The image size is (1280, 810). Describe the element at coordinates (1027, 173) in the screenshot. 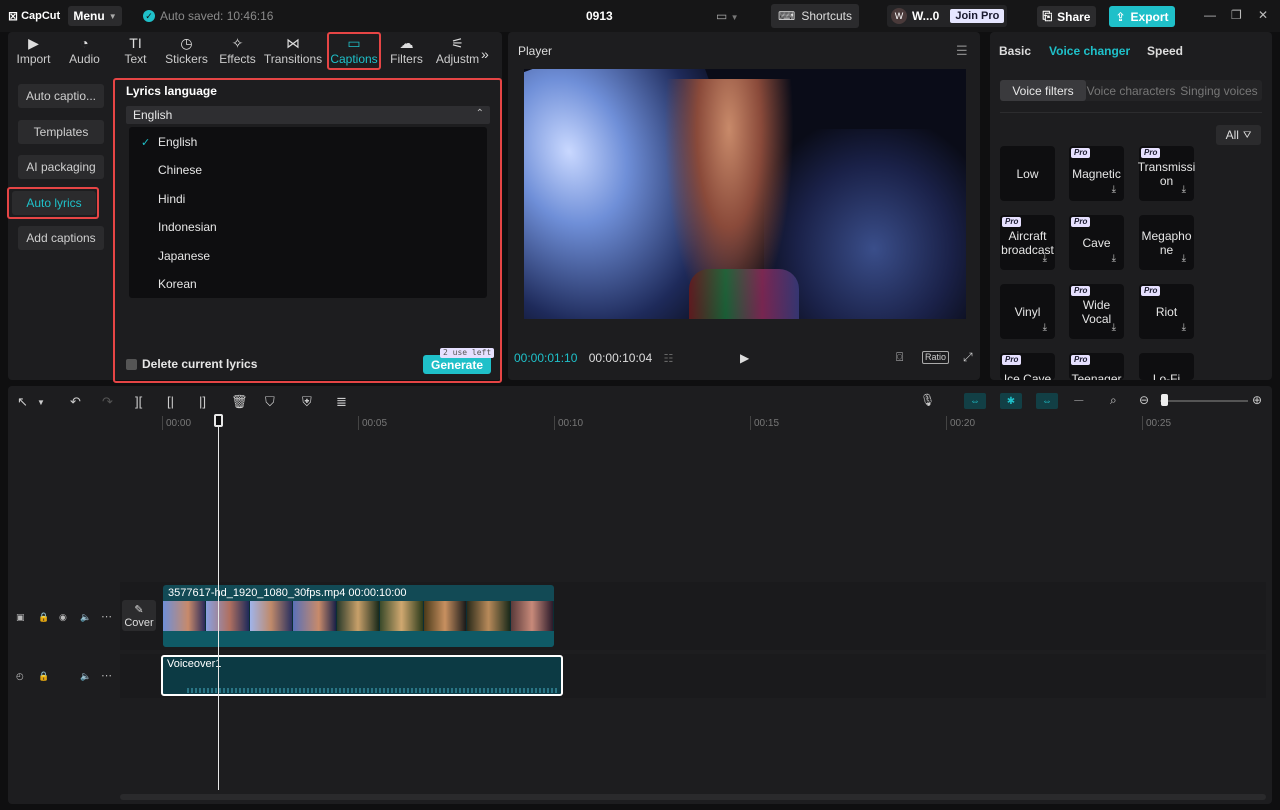

I see `voice-filter-card: Low` at that location.